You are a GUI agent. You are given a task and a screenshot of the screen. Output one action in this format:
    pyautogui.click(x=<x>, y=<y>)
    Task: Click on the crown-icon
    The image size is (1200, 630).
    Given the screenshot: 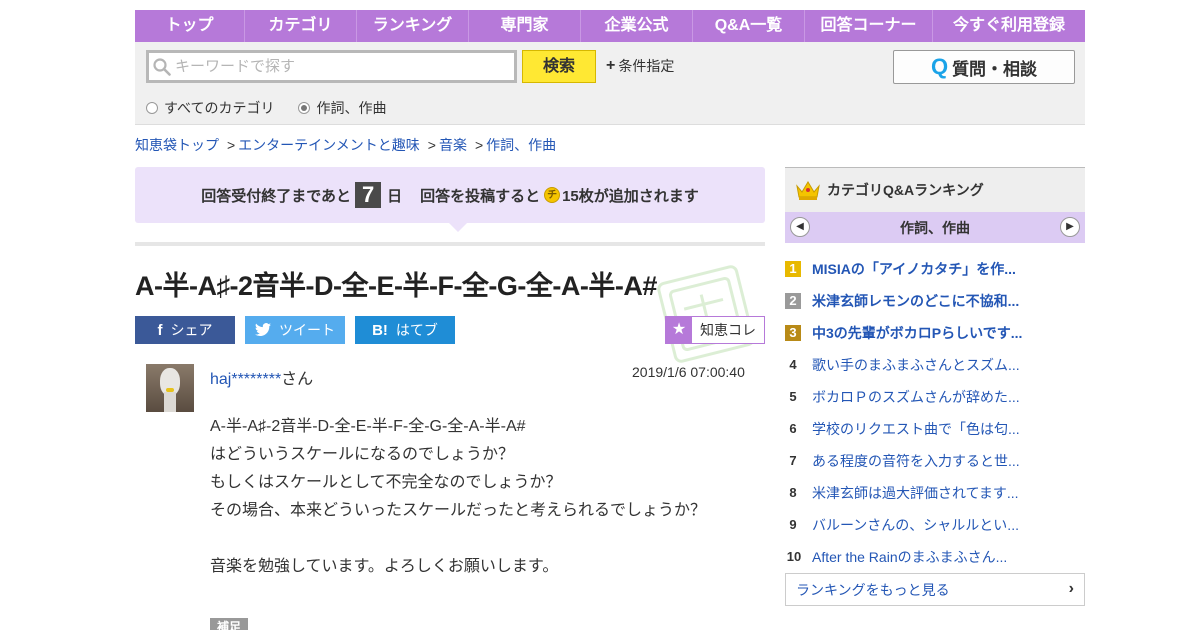 What is the action you would take?
    pyautogui.click(x=808, y=190)
    